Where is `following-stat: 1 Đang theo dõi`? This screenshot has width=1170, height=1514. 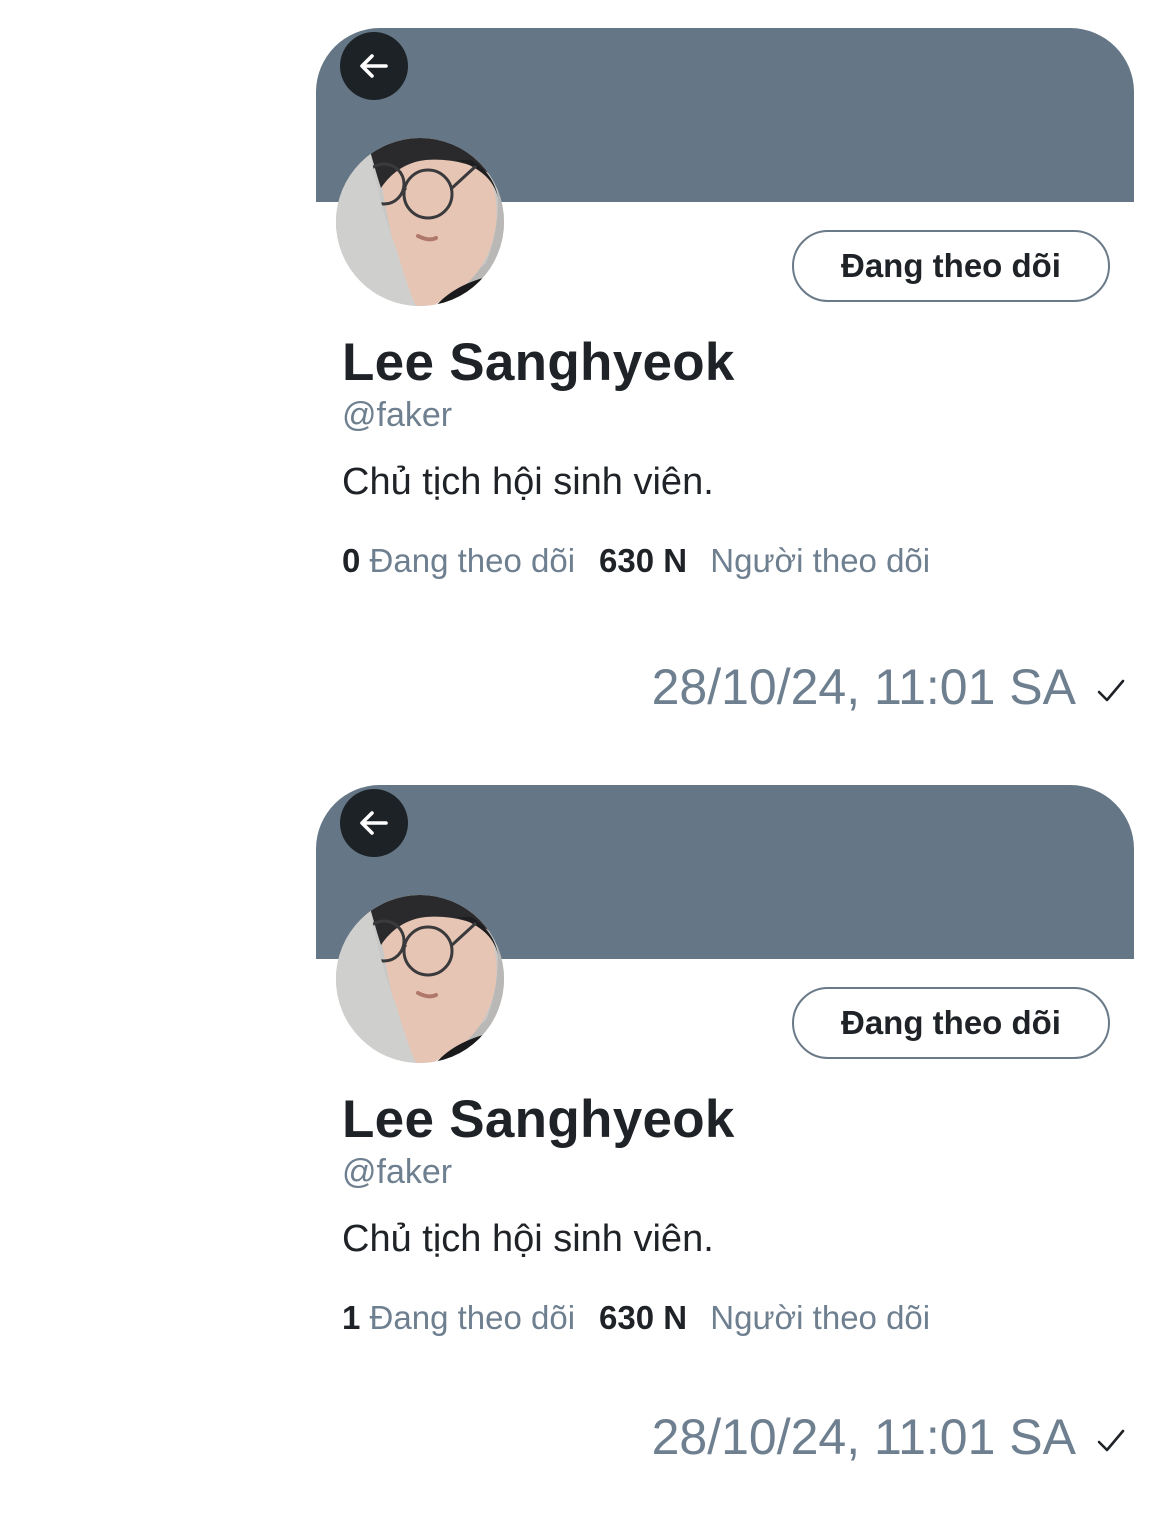
following-stat: 1 Đang theo dõi is located at coordinates (458, 1317).